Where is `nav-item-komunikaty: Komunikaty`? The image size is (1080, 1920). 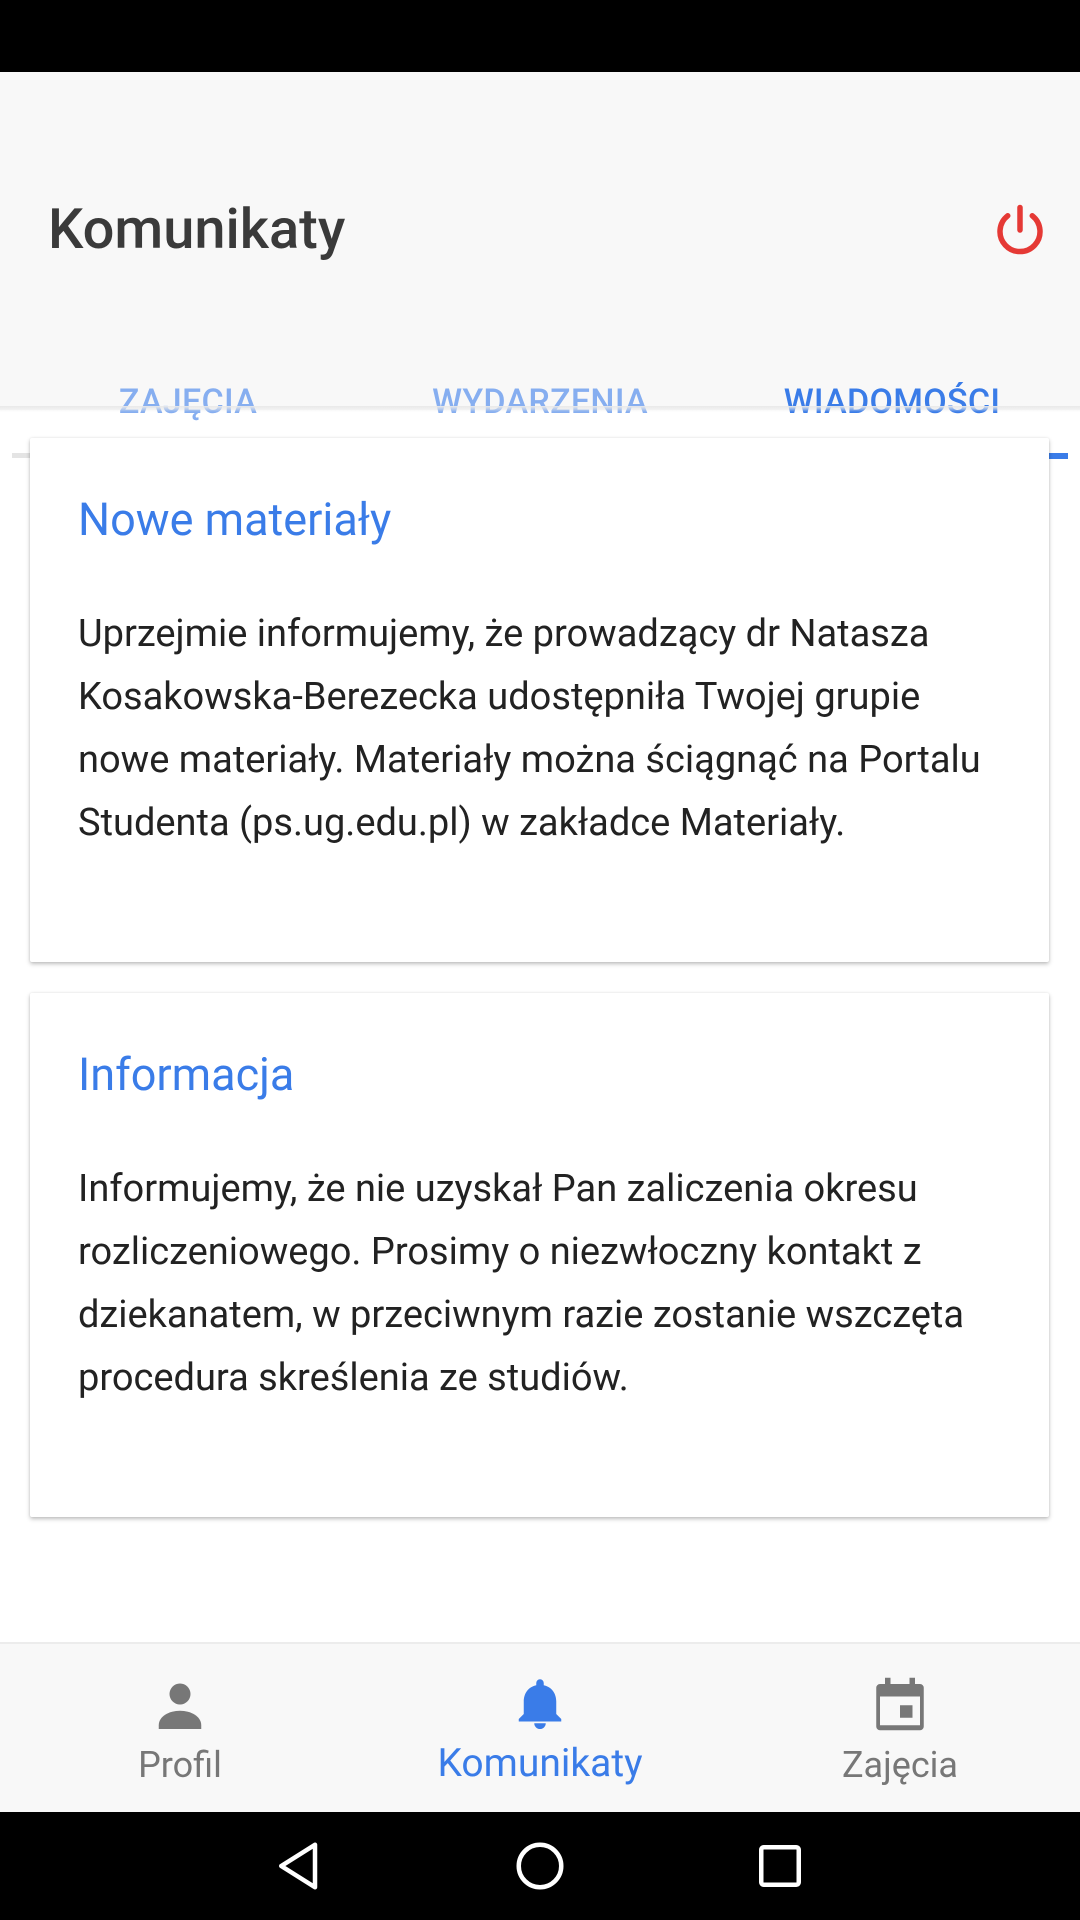
nav-item-komunikaty: Komunikaty is located at coordinates (540, 1729).